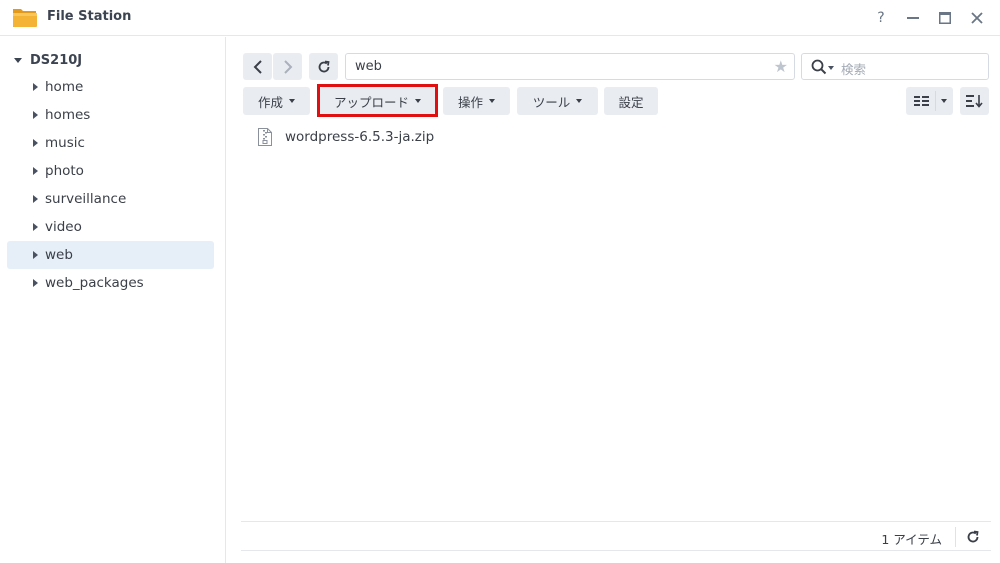 This screenshot has height=563, width=1000. What do you see at coordinates (819, 67) in the screenshot?
I see `search-icon` at bounding box center [819, 67].